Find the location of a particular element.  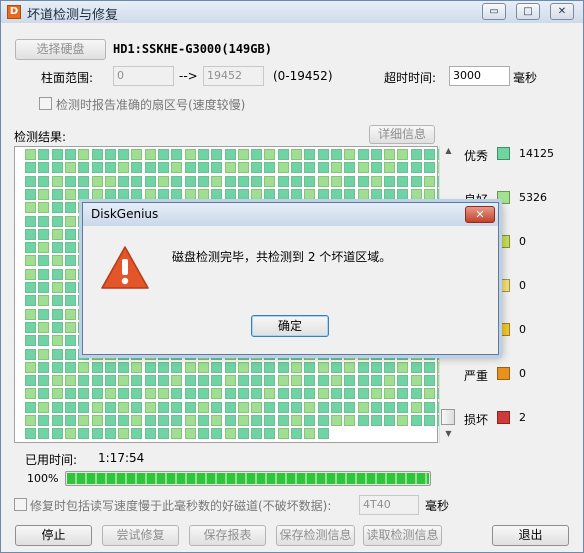

close-button: ✕ is located at coordinates (562, 11).